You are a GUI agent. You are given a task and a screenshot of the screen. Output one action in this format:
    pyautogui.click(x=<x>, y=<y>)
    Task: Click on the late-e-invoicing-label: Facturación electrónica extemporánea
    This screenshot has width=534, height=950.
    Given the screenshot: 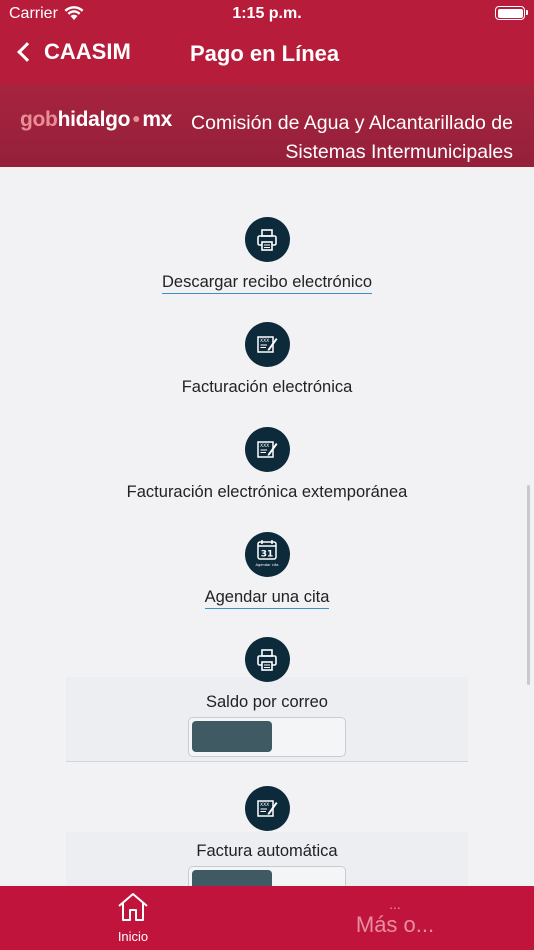 What is the action you would take?
    pyautogui.click(x=267, y=492)
    